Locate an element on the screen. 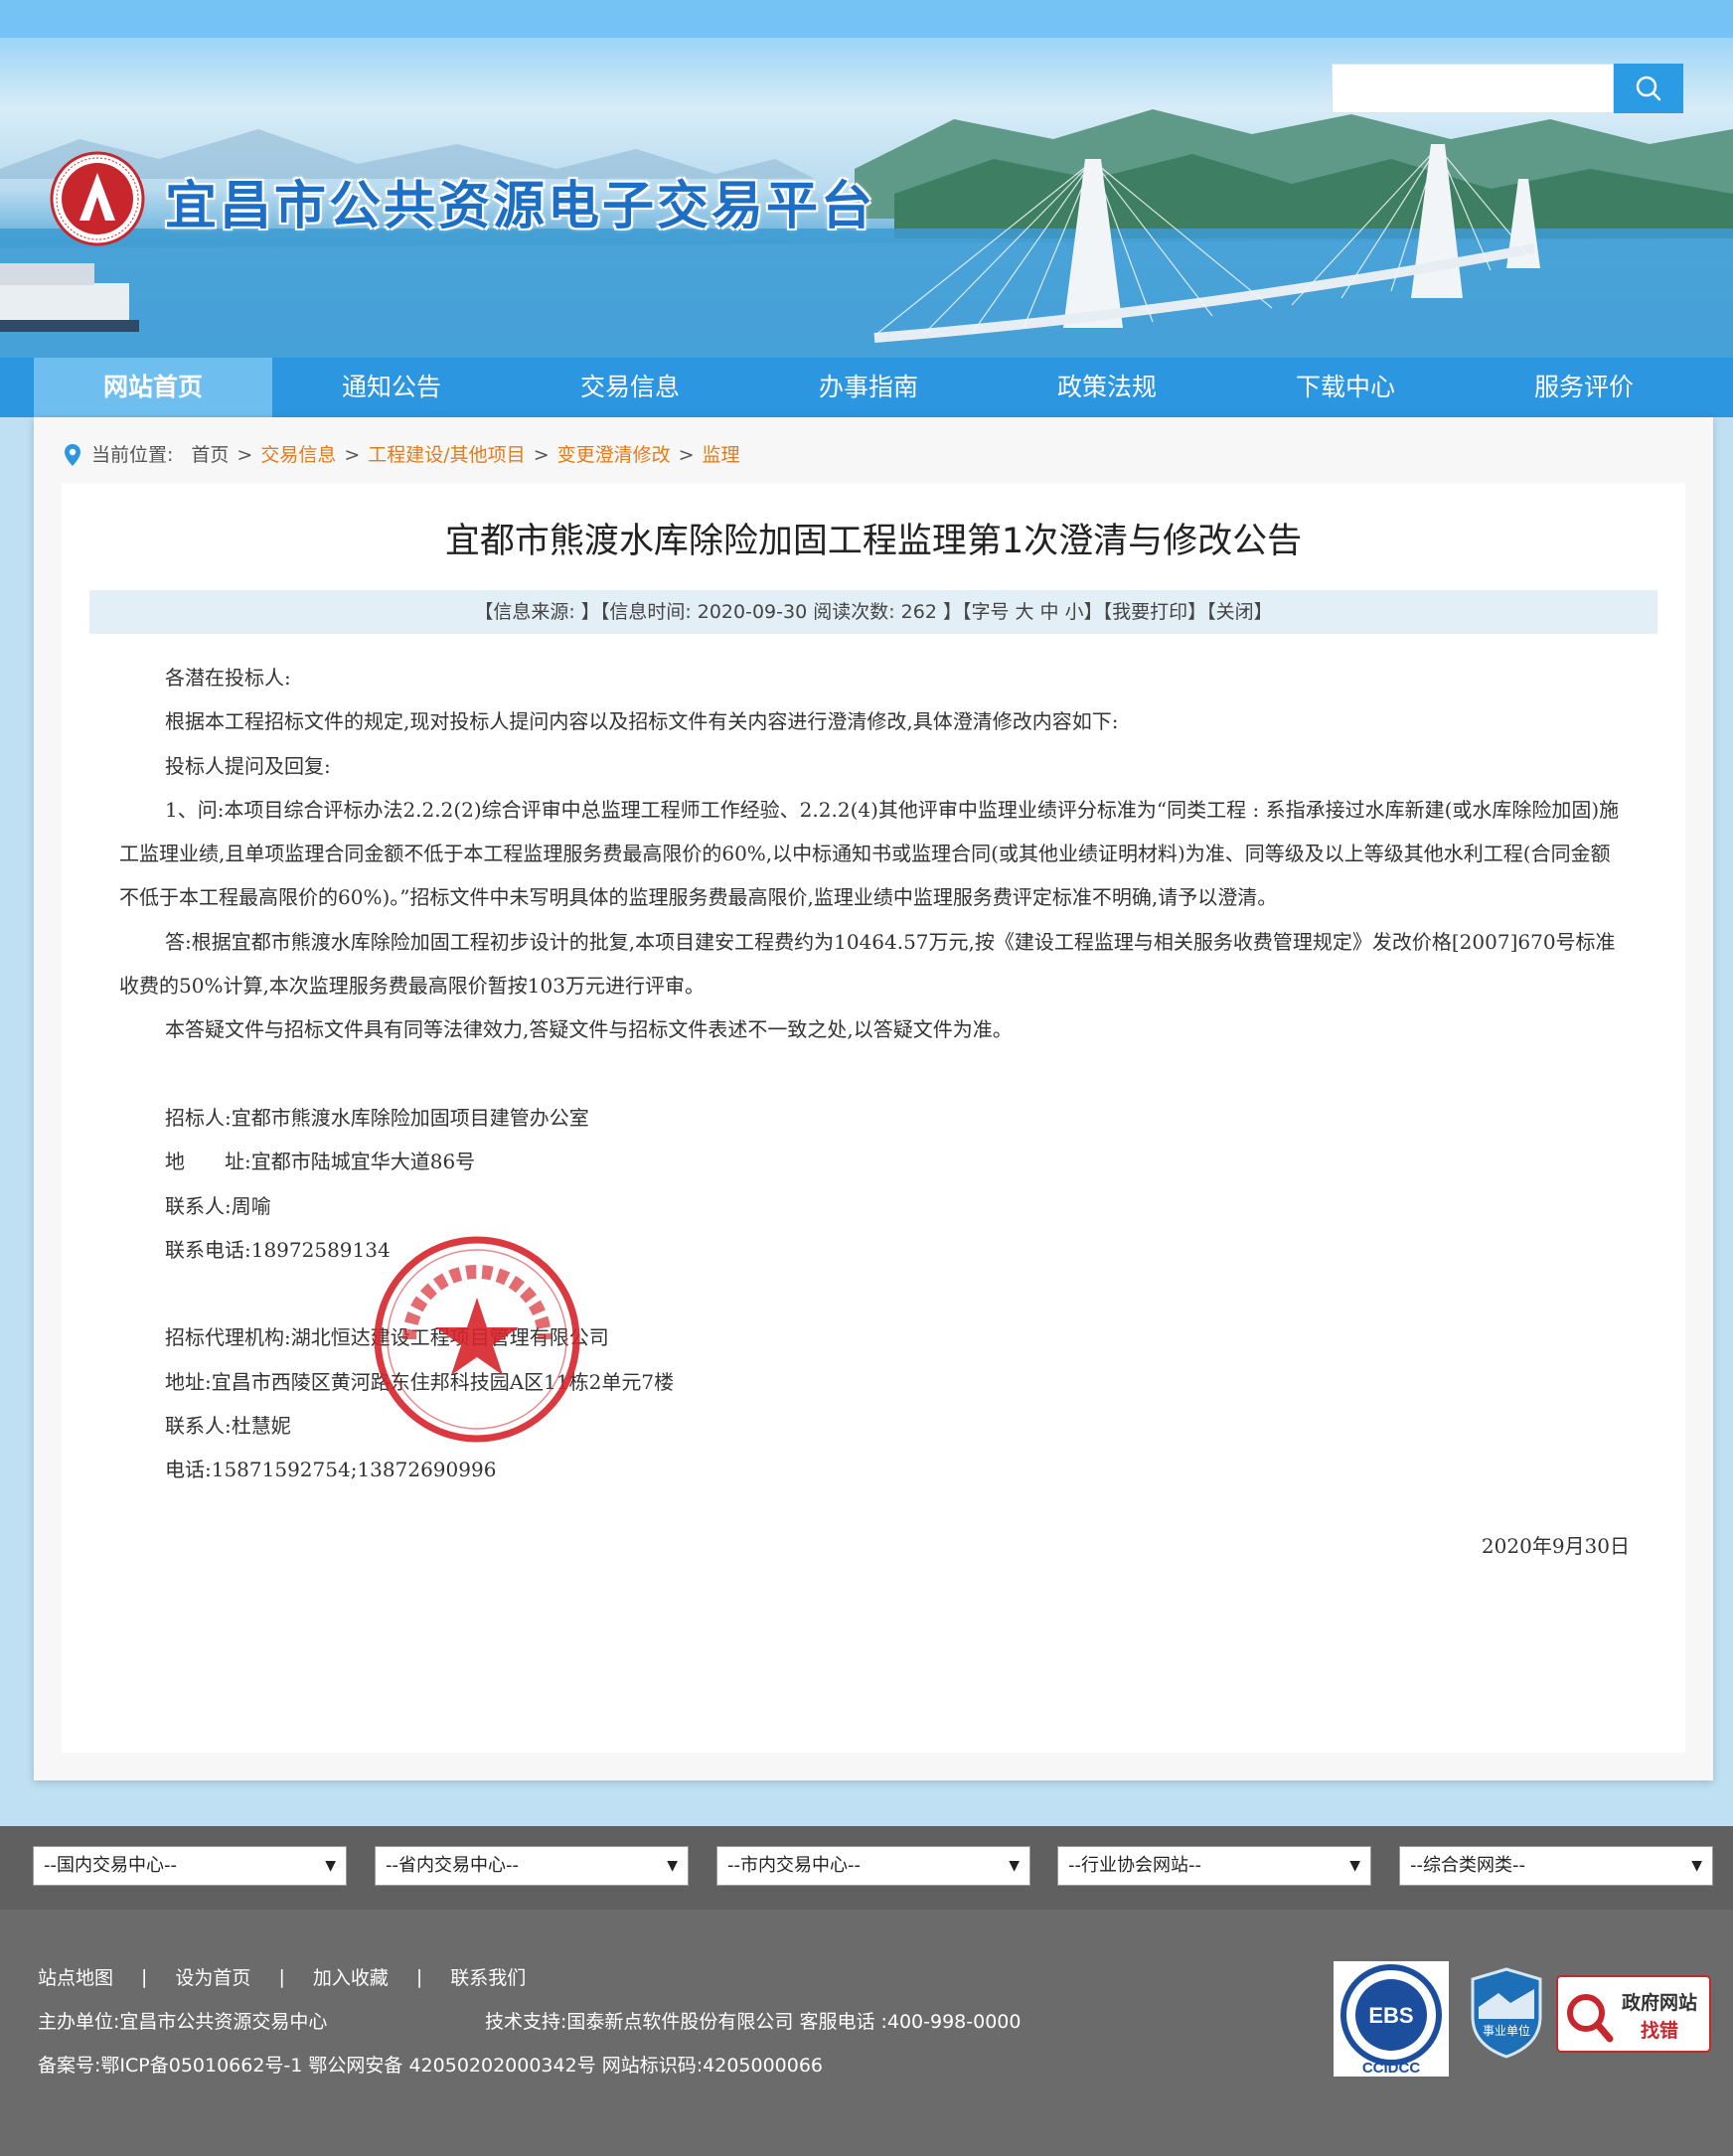 This screenshot has height=2156, width=1733. print-link: 【我要打印】 is located at coordinates (1155, 612).